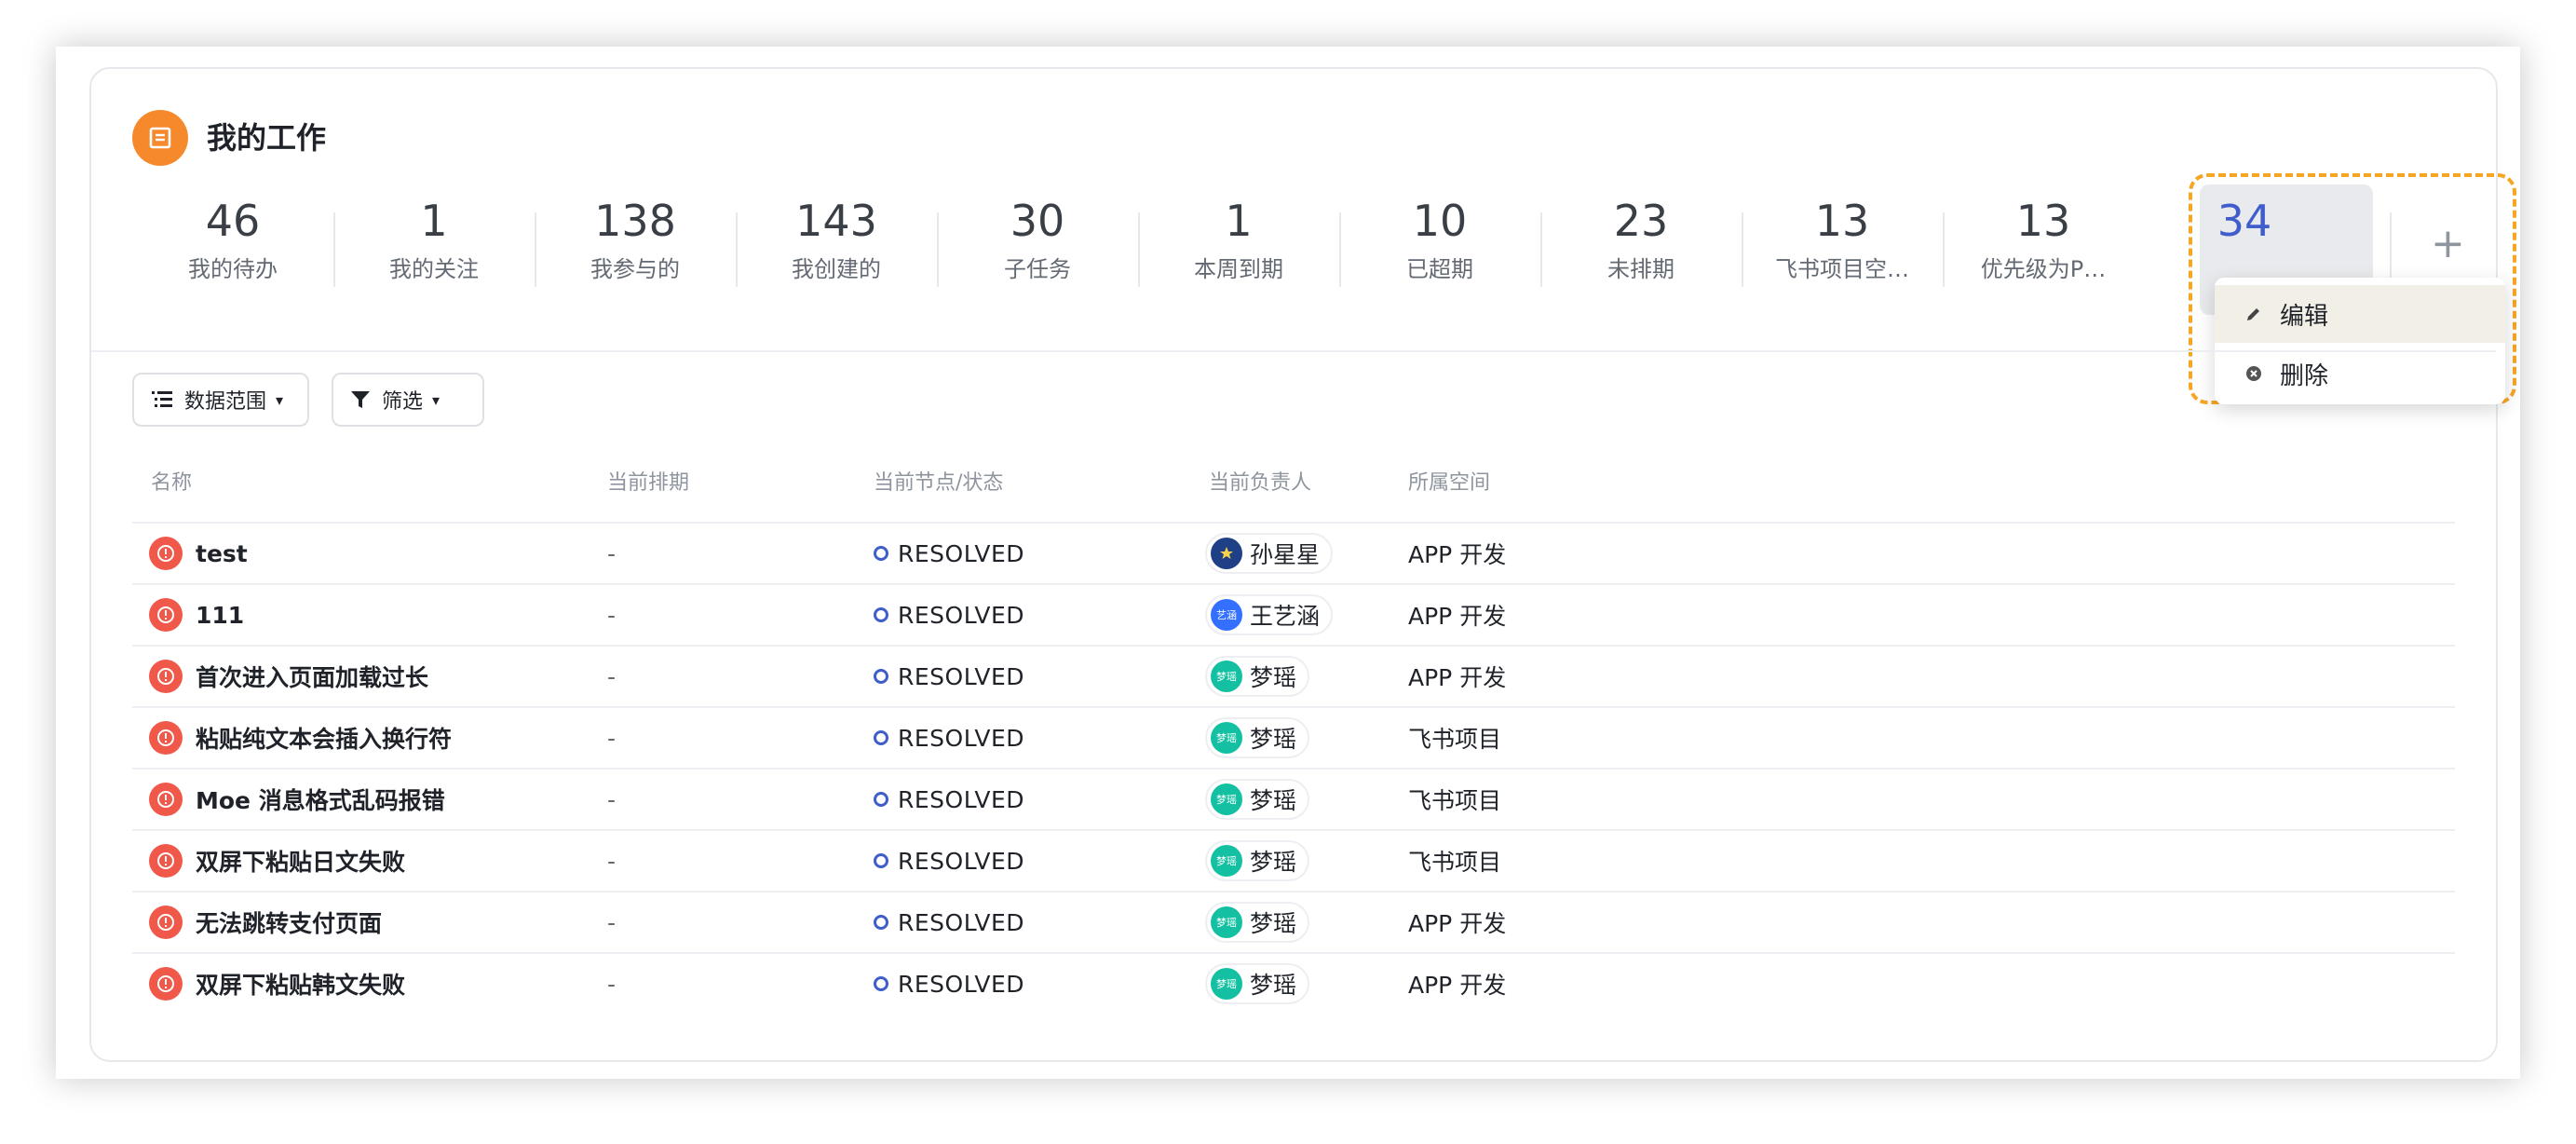 The width and height of the screenshot is (2576, 1144). What do you see at coordinates (836, 245) in the screenshot?
I see `stat-tab: 143 我创建的` at bounding box center [836, 245].